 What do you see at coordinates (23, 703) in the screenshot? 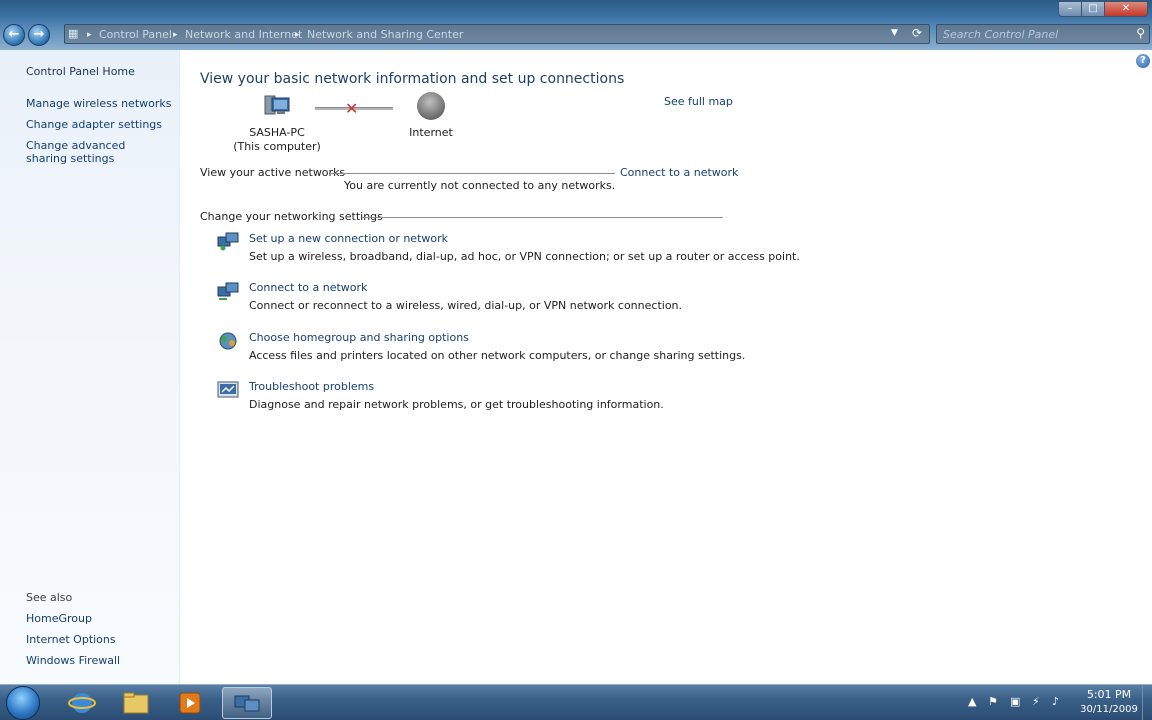
I see `start-button` at bounding box center [23, 703].